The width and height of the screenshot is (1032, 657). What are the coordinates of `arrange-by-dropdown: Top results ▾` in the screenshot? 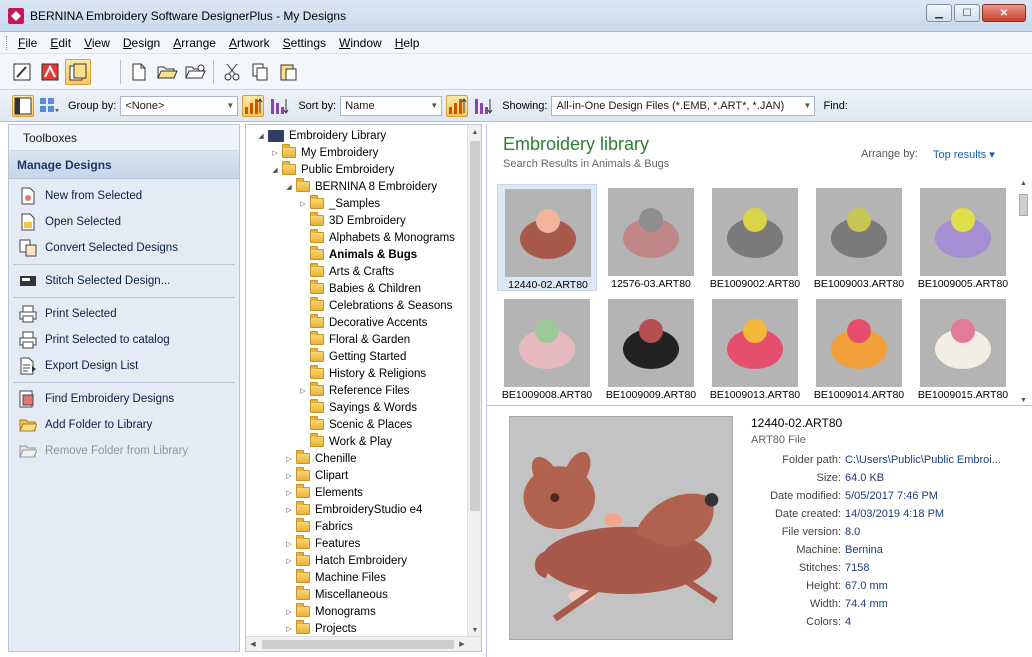 It's located at (964, 154).